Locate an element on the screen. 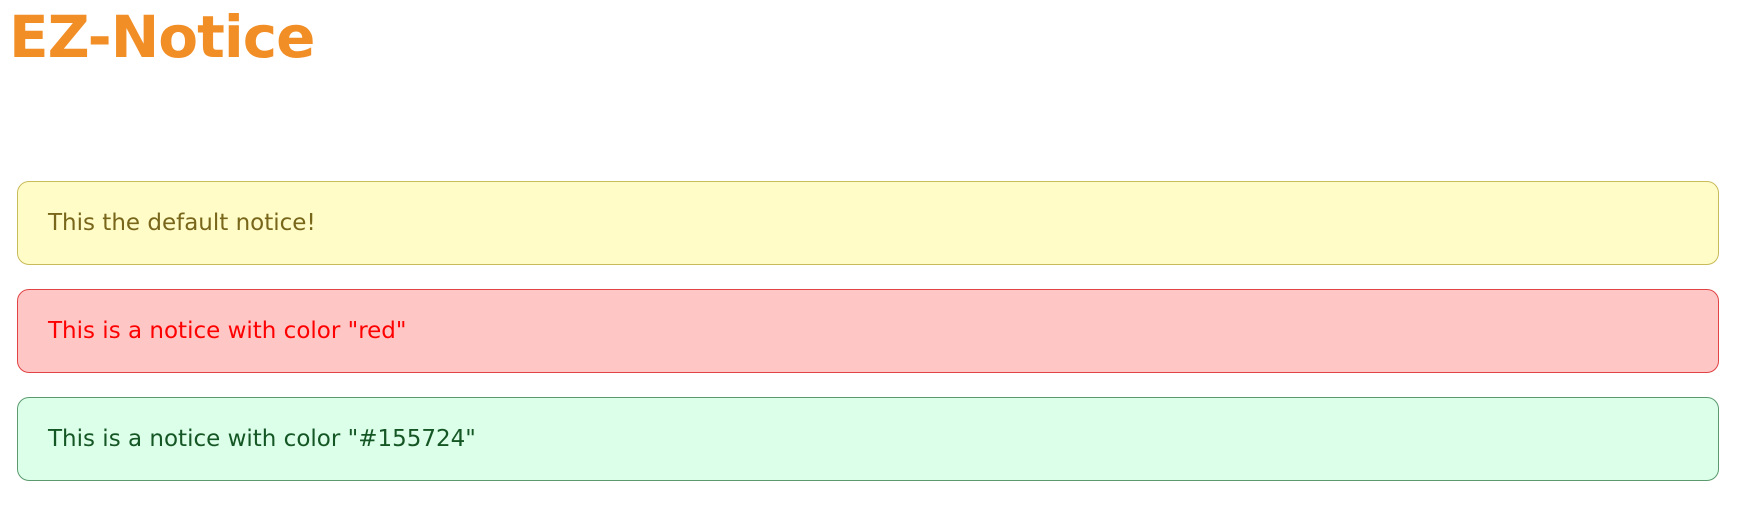 This screenshot has width=1744, height=505. notice-red-text: This is a notice with color "red" is located at coordinates (227, 331).